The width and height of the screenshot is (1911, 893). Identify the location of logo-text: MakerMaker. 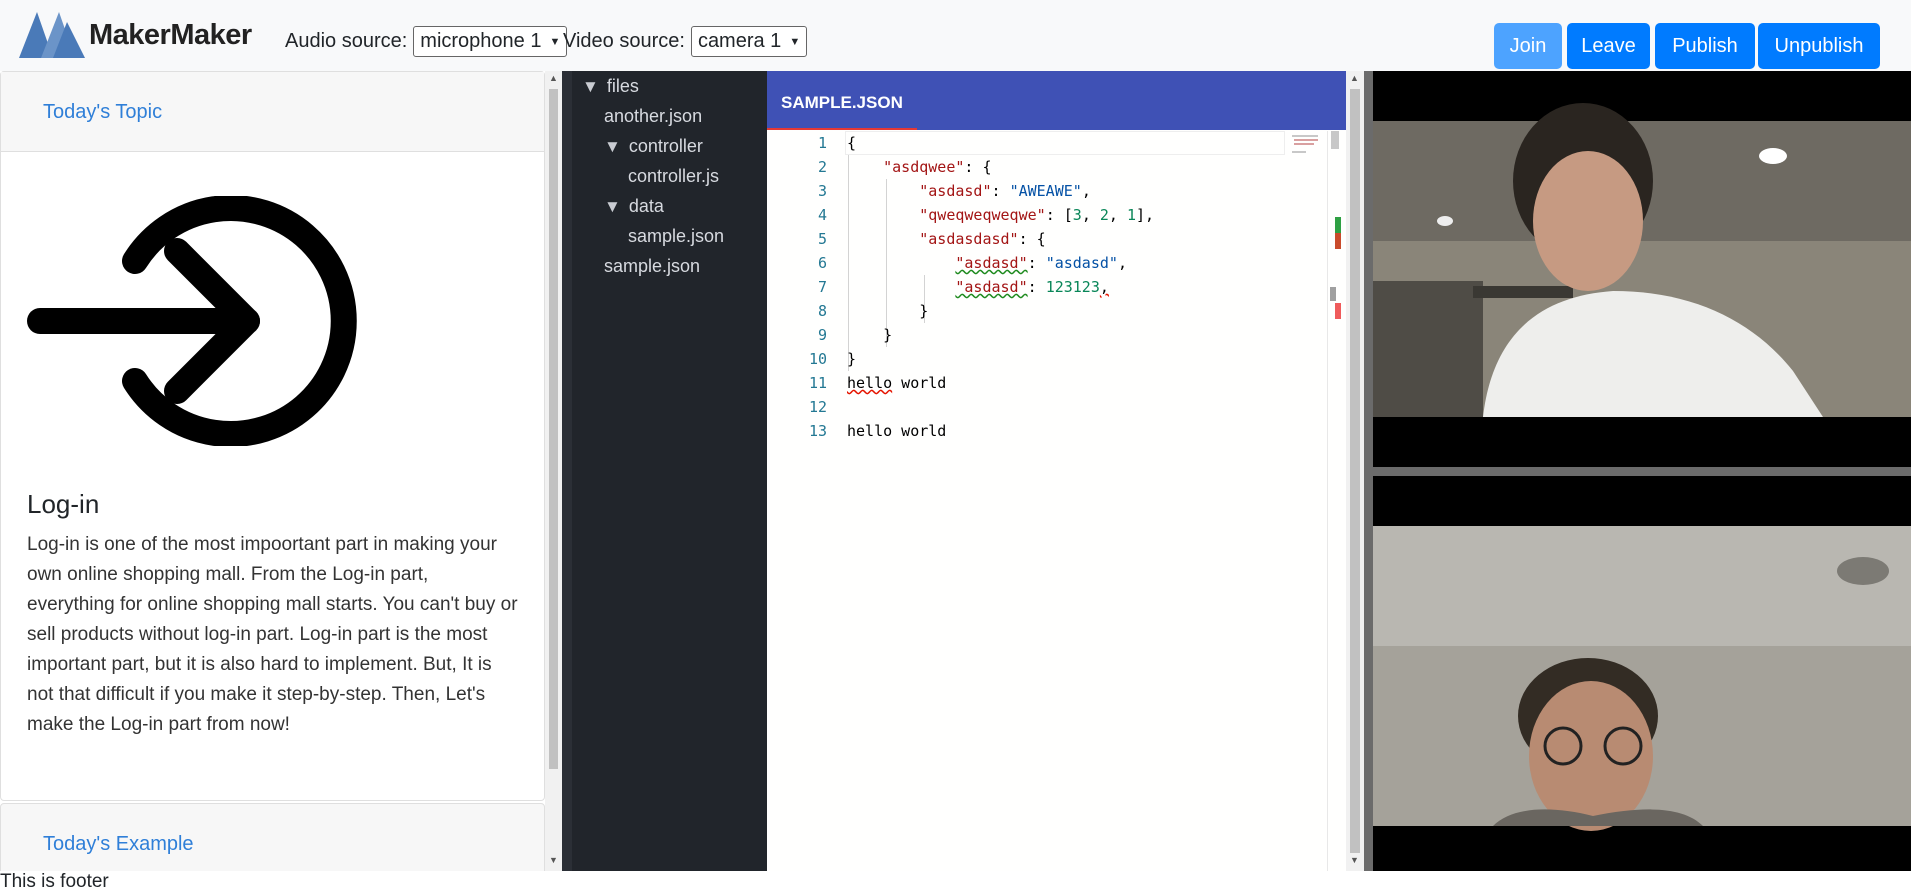
(170, 34).